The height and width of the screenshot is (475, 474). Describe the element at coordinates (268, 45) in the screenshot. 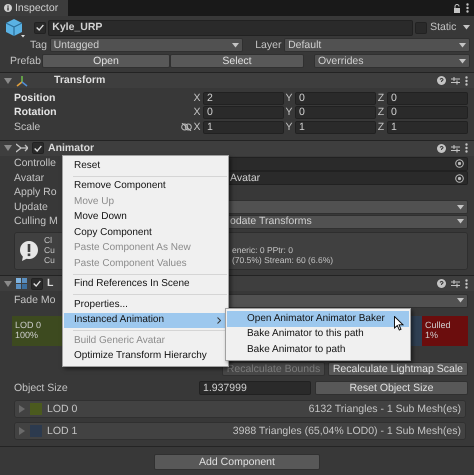

I see `layer-label: Layer` at that location.